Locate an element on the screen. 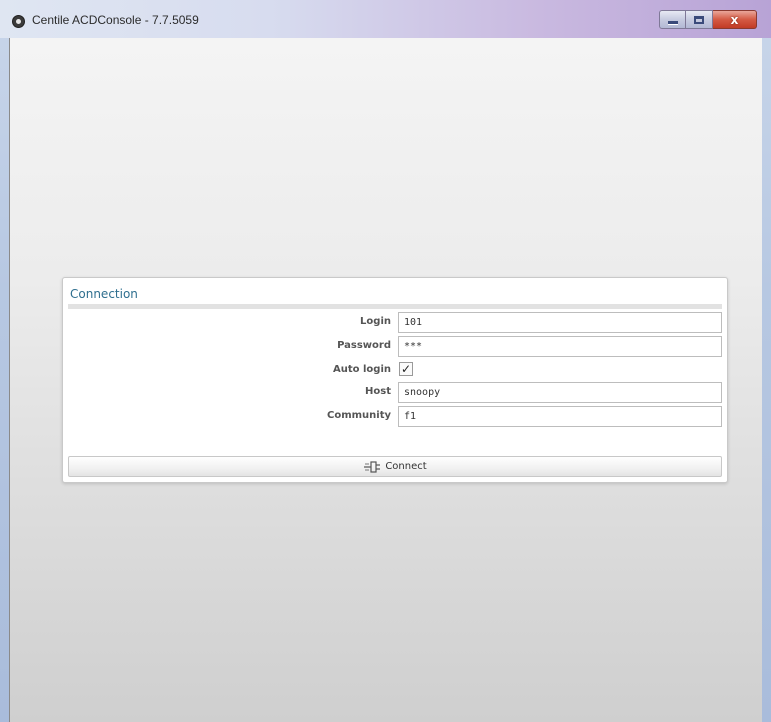 This screenshot has width=771, height=722. host-input is located at coordinates (560, 392).